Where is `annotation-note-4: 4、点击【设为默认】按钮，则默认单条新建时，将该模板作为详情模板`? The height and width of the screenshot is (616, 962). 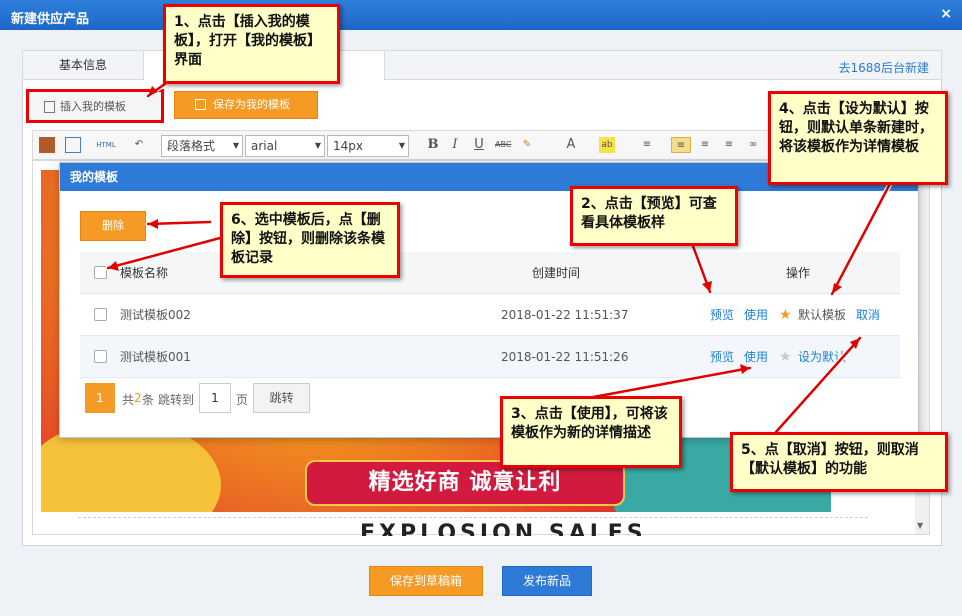 annotation-note-4: 4、点击【设为默认】按钮，则默认单条新建时，将该模板作为详情模板 is located at coordinates (858, 138).